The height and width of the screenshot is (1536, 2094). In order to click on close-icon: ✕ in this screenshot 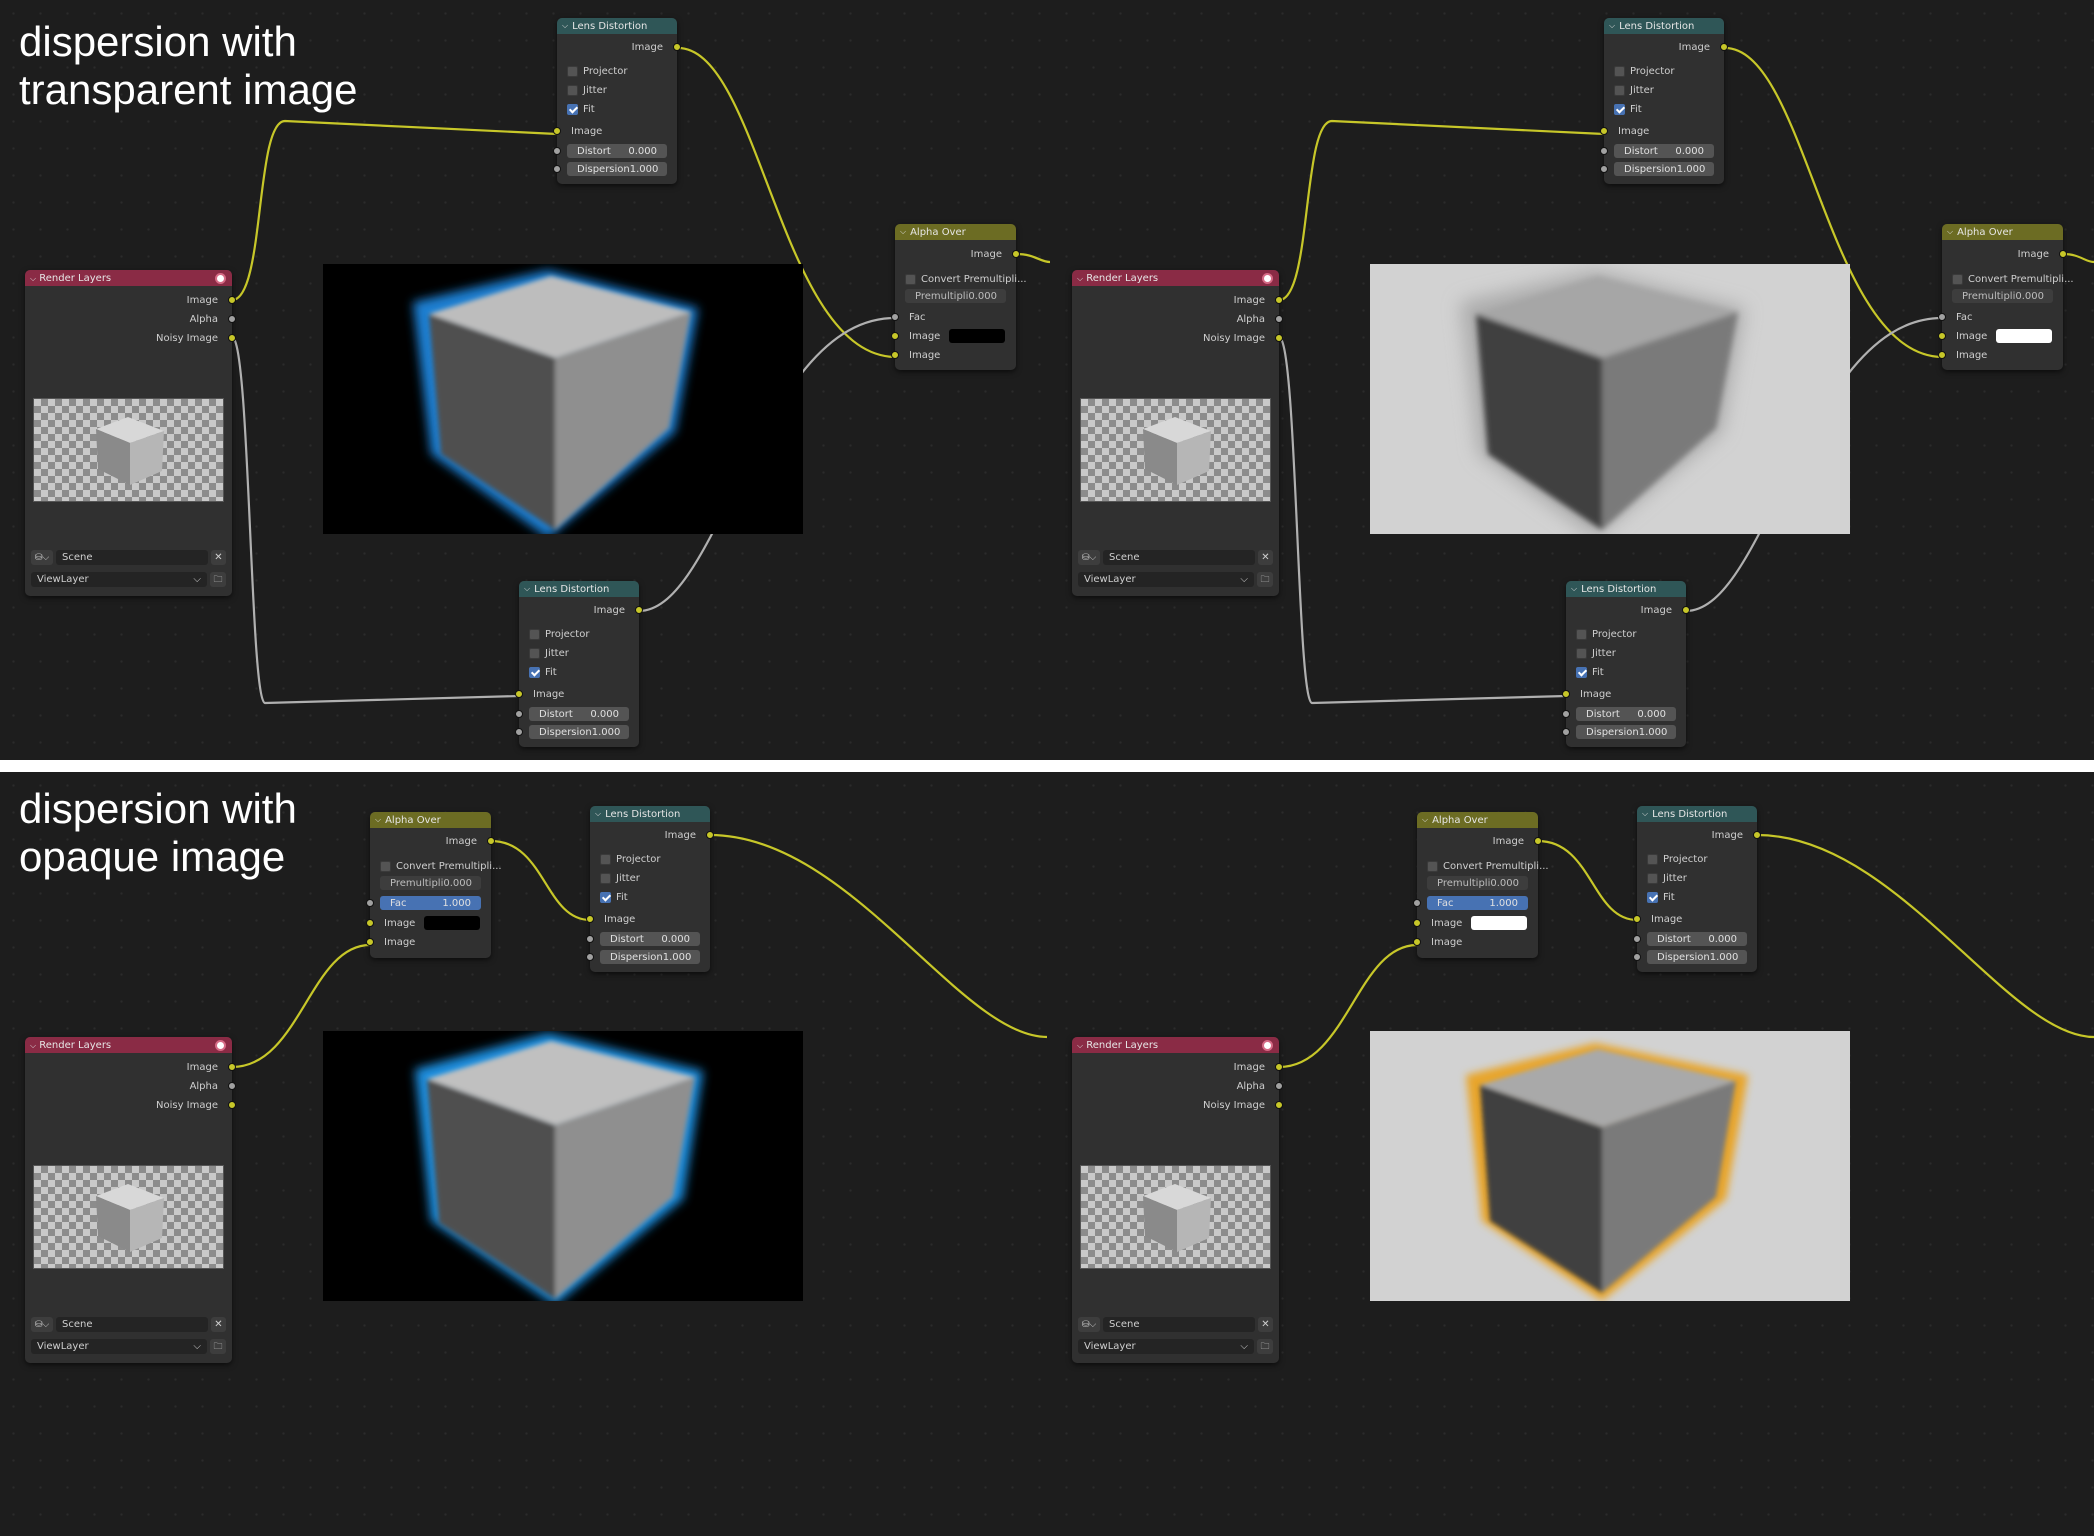, I will do `click(218, 1324)`.